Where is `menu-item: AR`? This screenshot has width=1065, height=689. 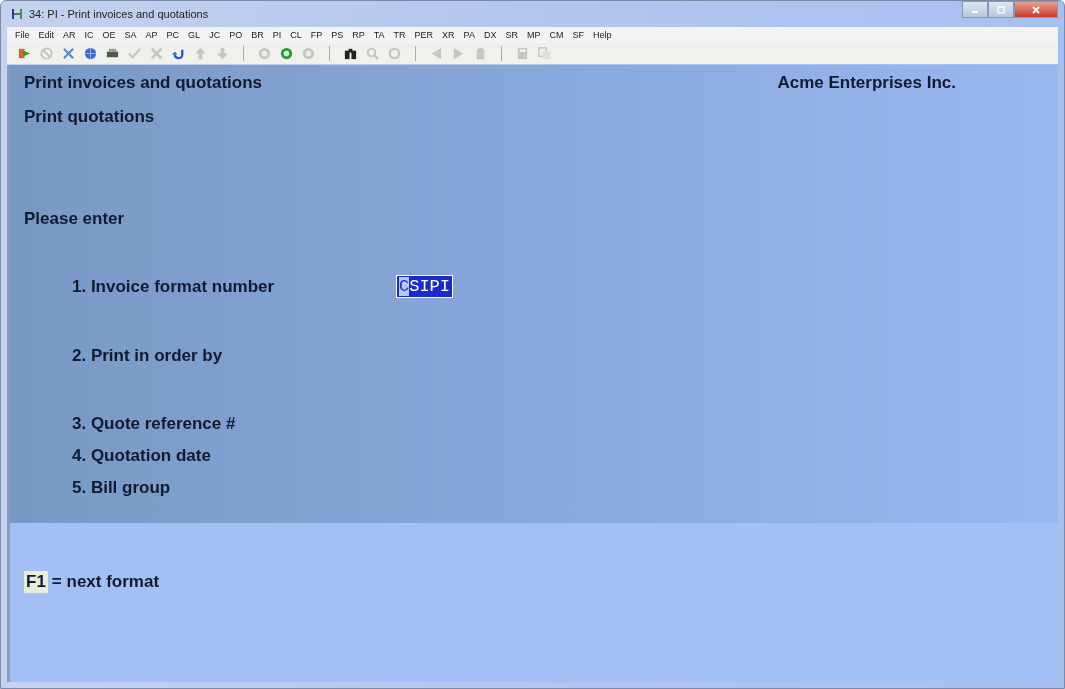 menu-item: AR is located at coordinates (69, 35).